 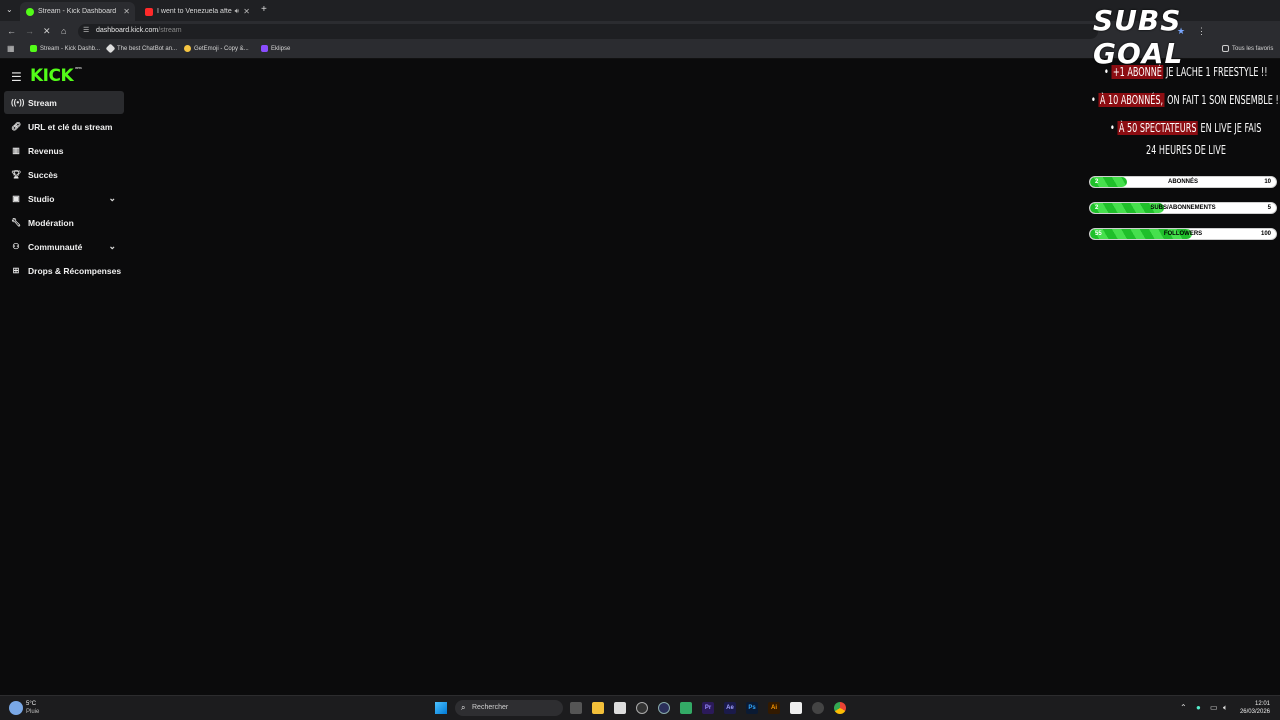 What do you see at coordinates (11, 31) in the screenshot?
I see `back-icon: ←` at bounding box center [11, 31].